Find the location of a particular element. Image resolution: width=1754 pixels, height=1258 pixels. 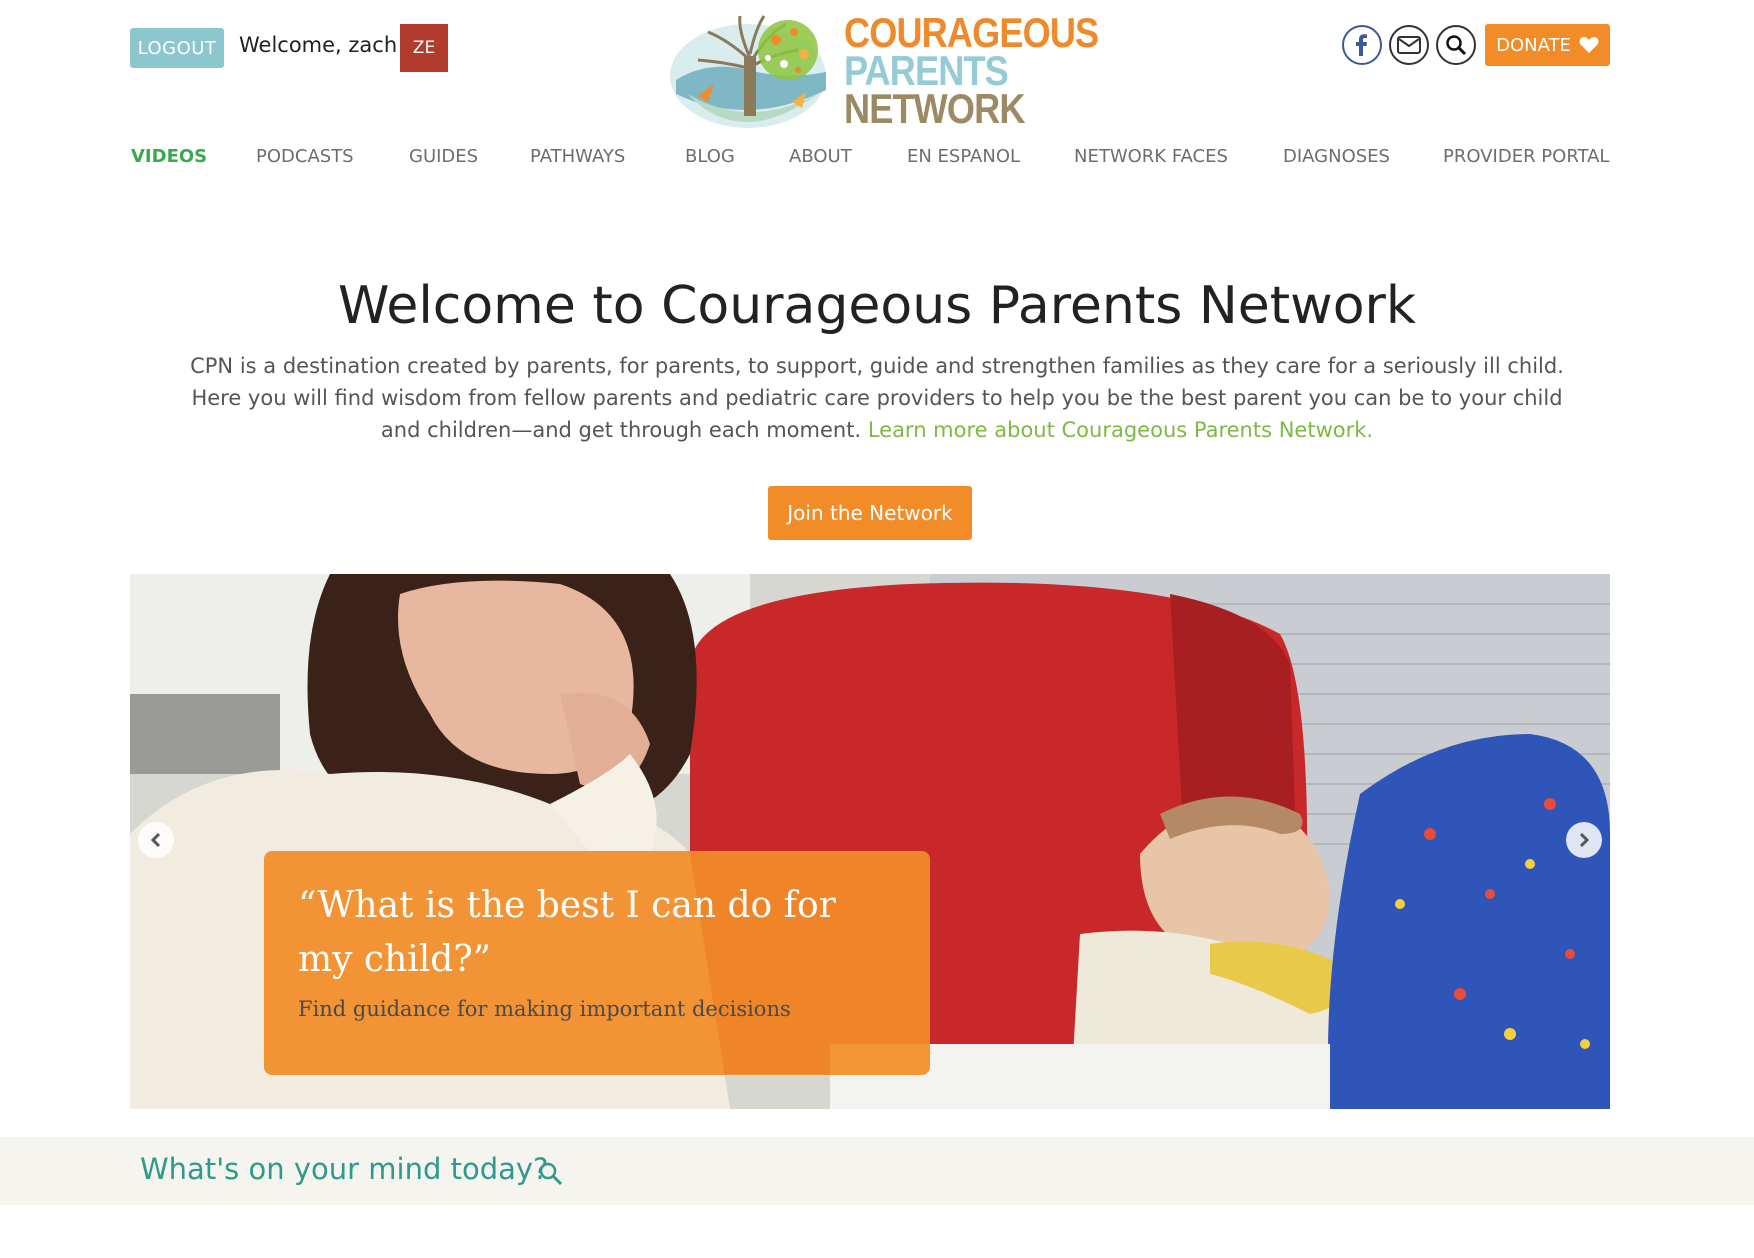

welcome-text: Welcome, zach is located at coordinates (318, 45).